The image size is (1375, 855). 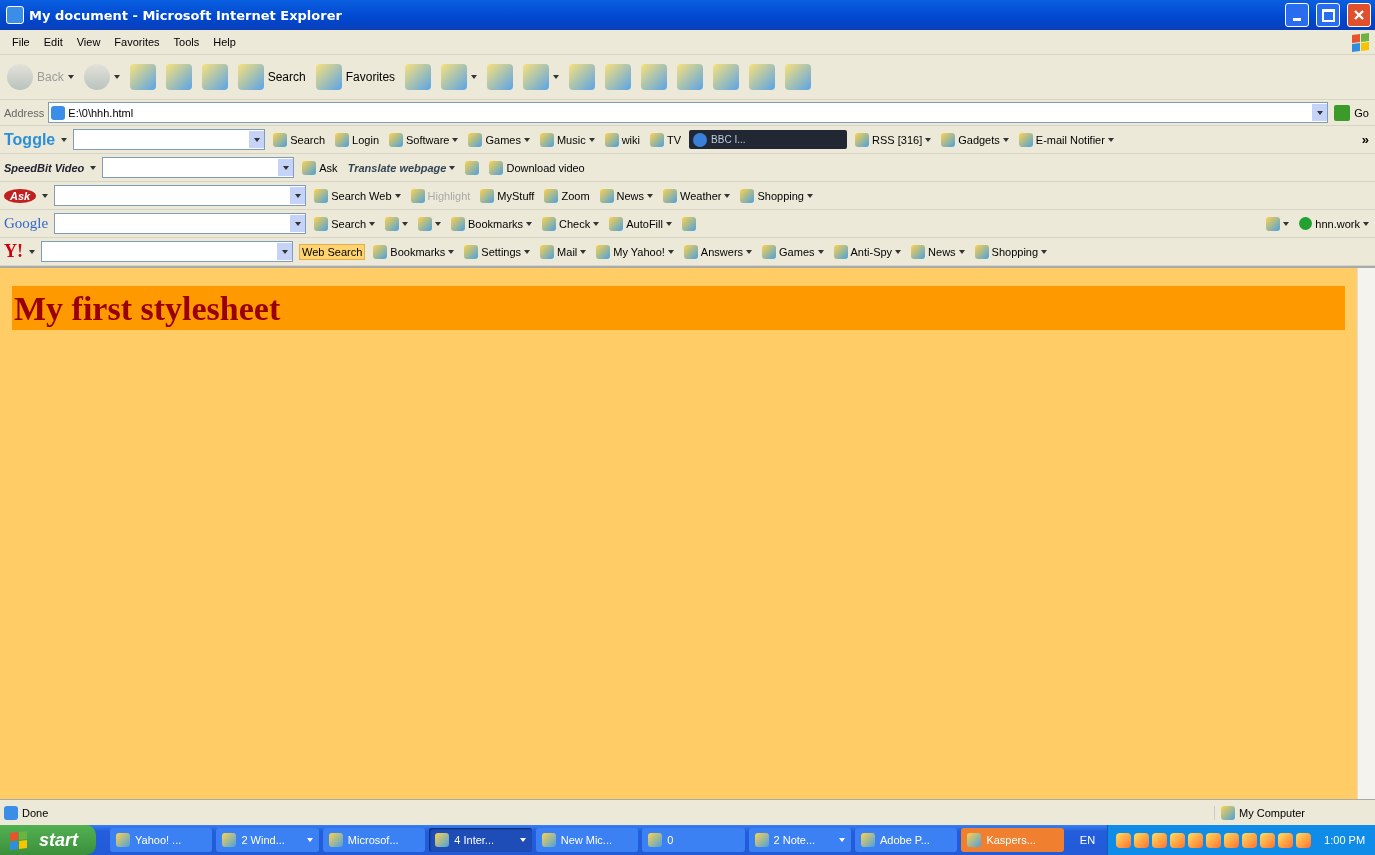 What do you see at coordinates (1328, 15) in the screenshot?
I see `restore-button` at bounding box center [1328, 15].